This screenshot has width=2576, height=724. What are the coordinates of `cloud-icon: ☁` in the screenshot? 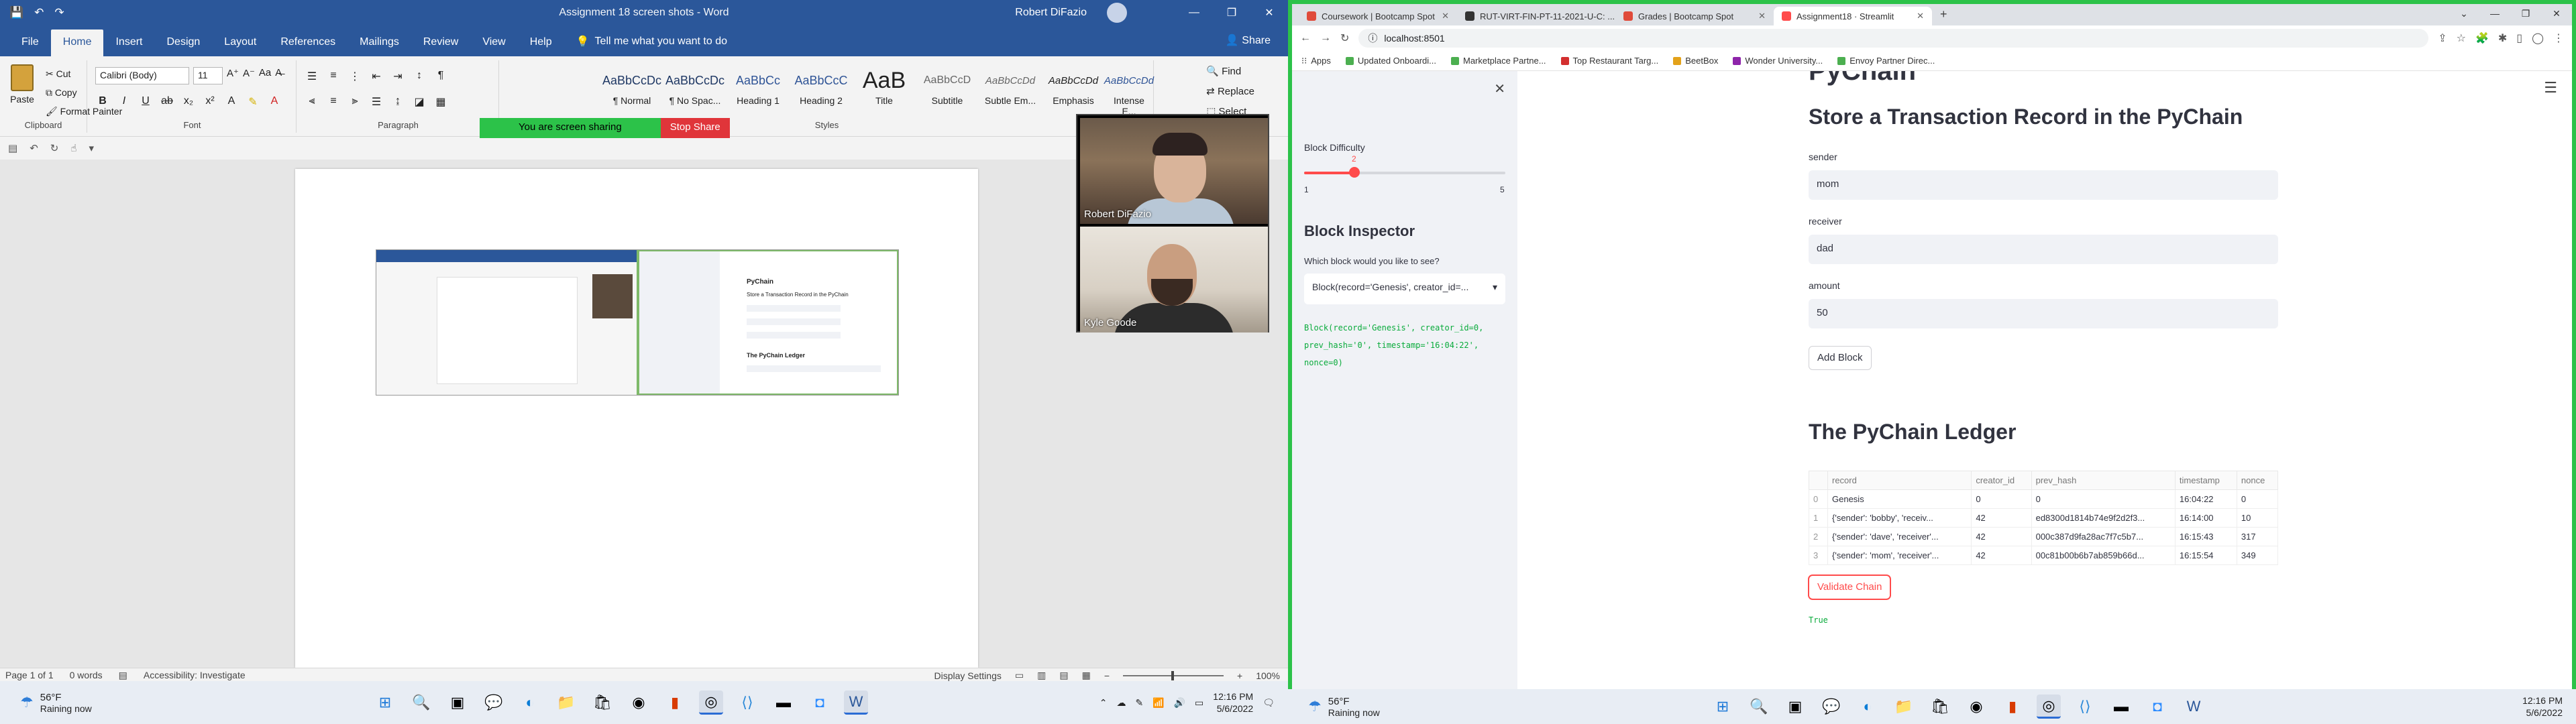 It's located at (1121, 703).